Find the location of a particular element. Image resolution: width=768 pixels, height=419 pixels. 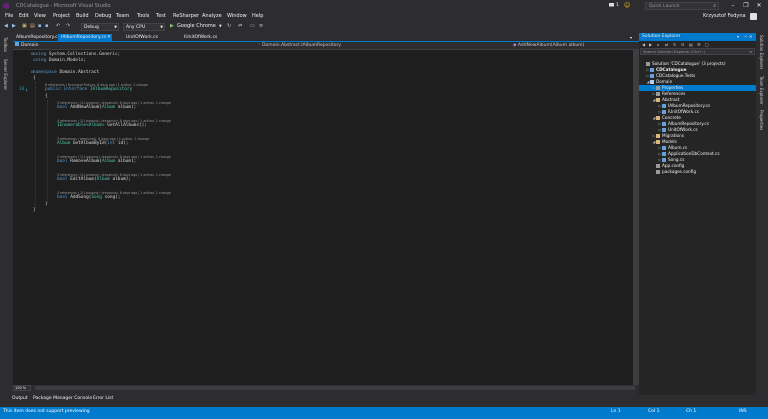

menu-build: Build is located at coordinates (82, 16).